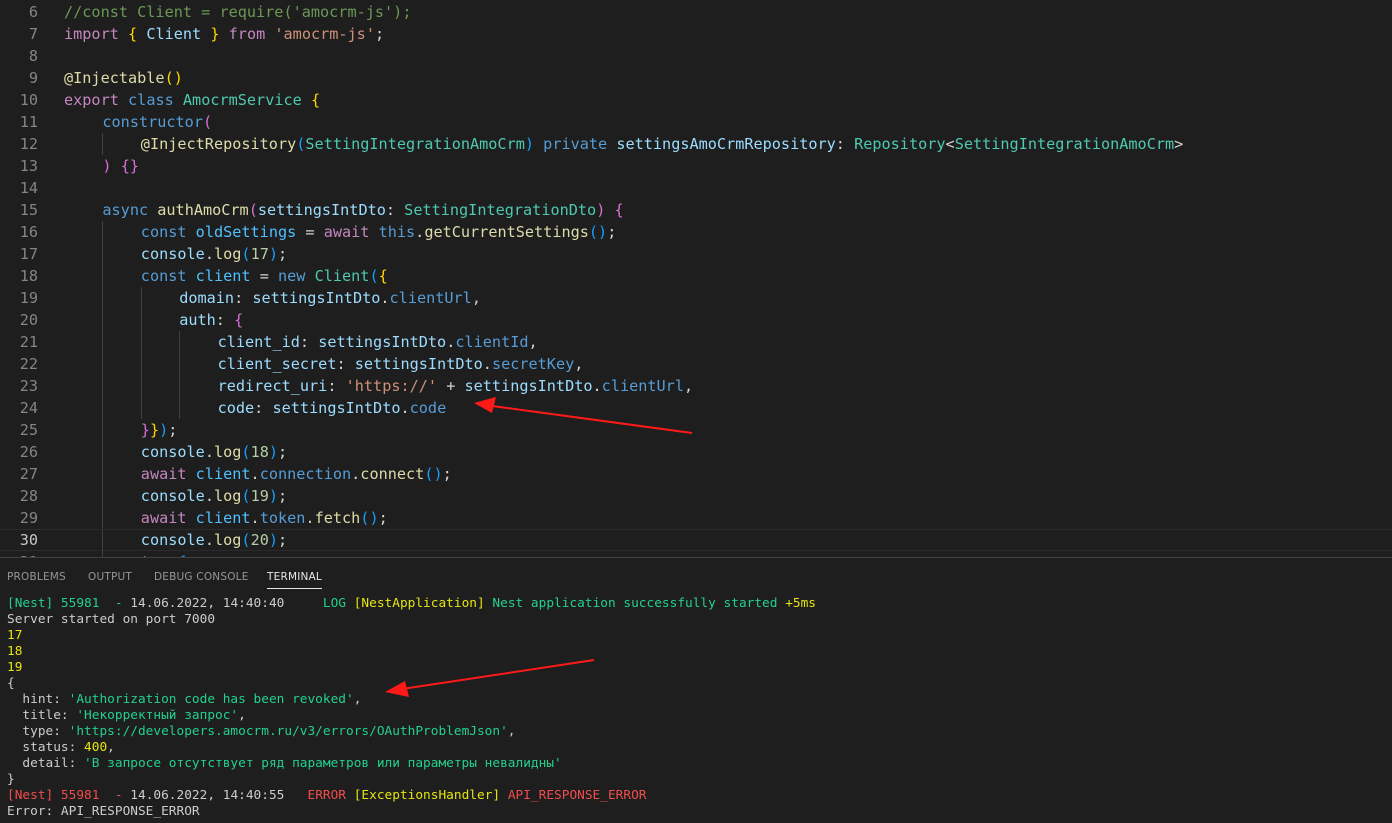 Image resolution: width=1392 pixels, height=823 pixels. Describe the element at coordinates (415, 144) in the screenshot. I see `code-token: SettingIntegrationAmoCrm` at that location.